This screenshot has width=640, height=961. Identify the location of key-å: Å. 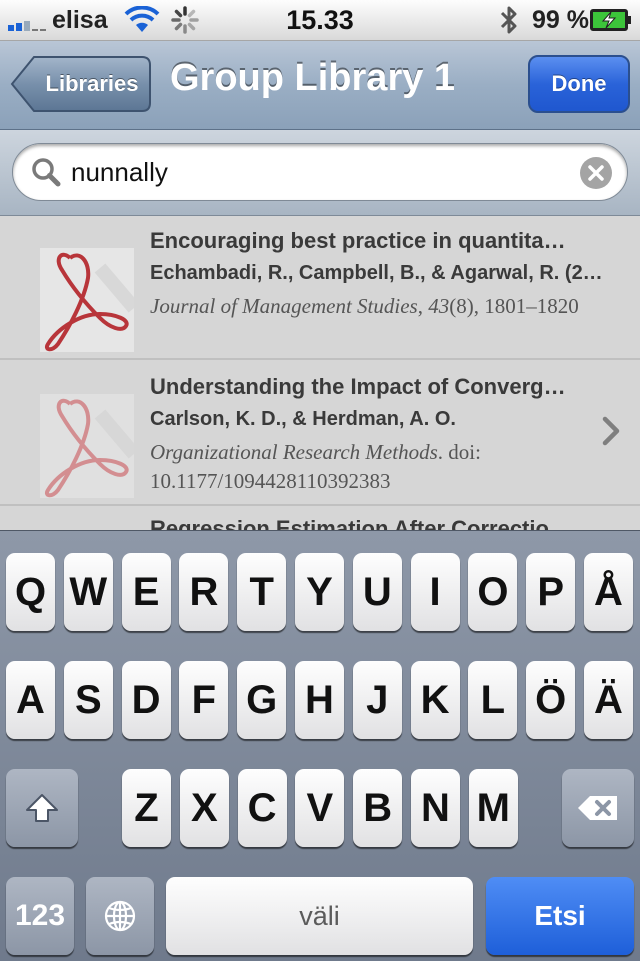
(608, 592).